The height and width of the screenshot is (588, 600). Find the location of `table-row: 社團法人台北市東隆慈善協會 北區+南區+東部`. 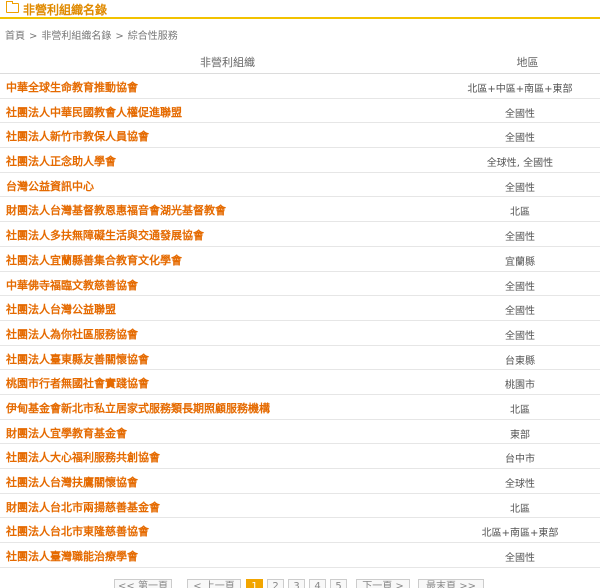

table-row: 社團法人台北市東隆慈善協會 北區+南區+東部 is located at coordinates (300, 531).